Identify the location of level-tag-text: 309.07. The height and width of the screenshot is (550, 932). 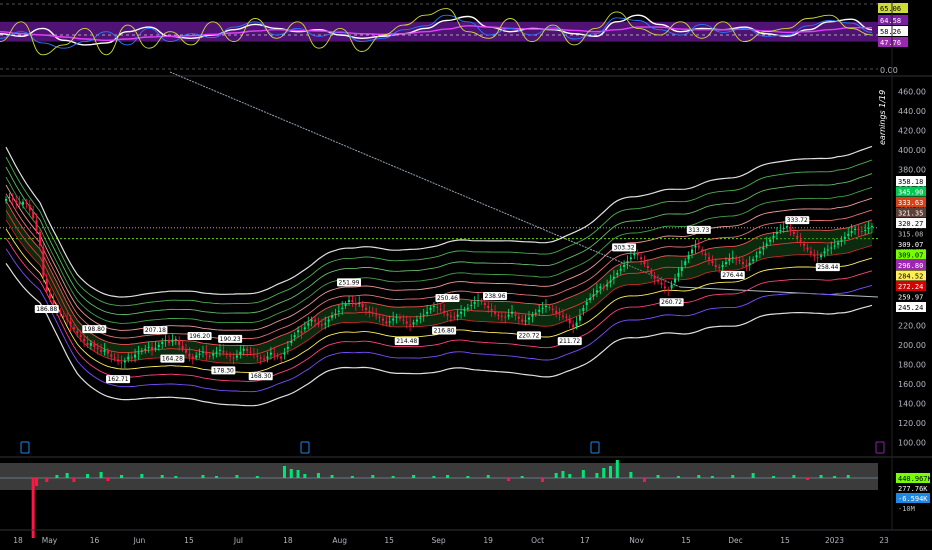
(910, 245).